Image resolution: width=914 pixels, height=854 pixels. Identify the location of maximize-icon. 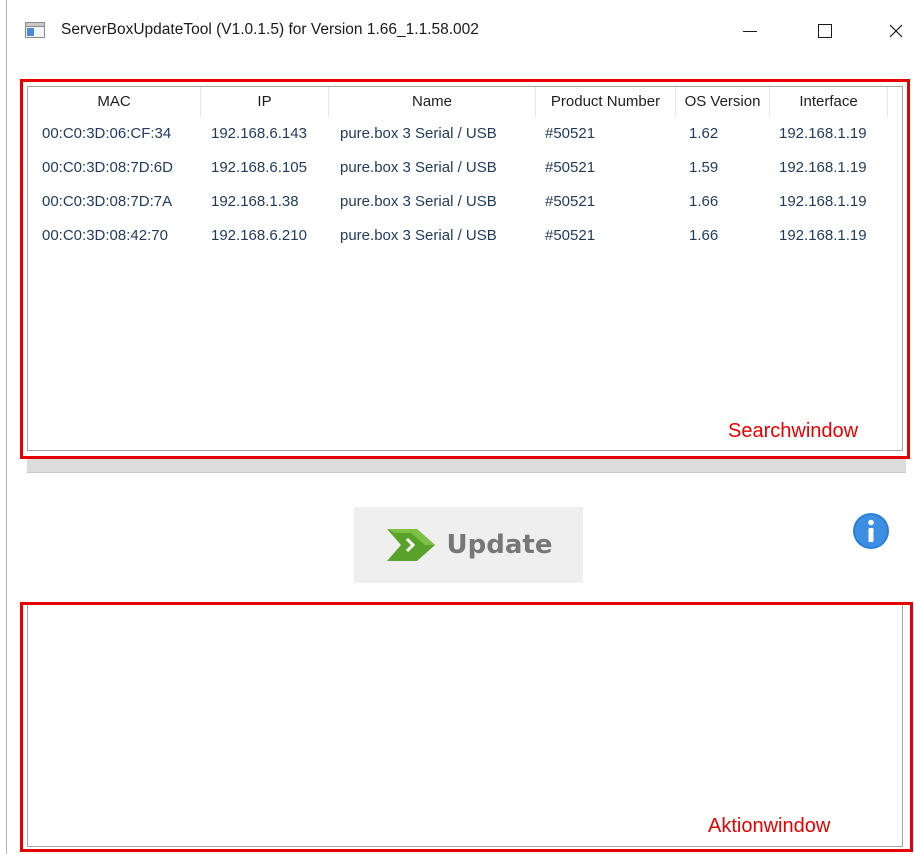
(825, 31).